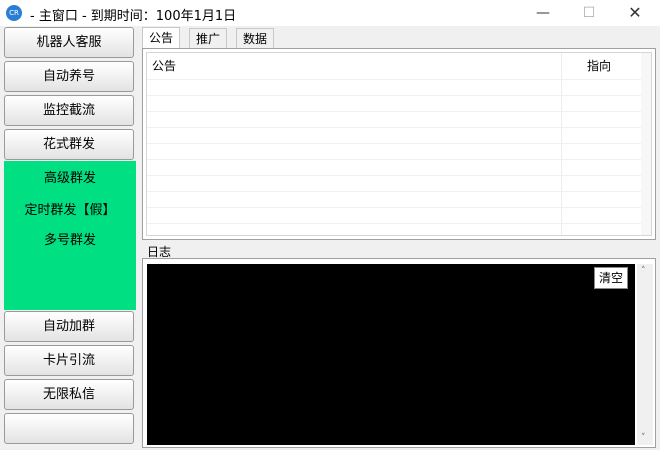  I want to click on tab-data: 数据, so click(255, 38).